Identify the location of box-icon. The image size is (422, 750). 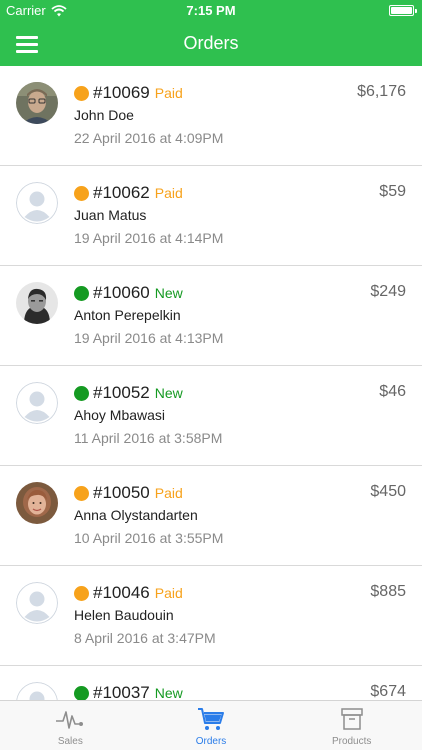
(352, 719).